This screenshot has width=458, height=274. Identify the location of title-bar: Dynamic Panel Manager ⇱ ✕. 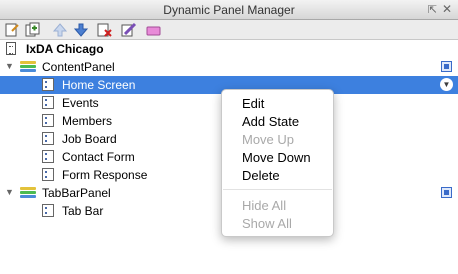
(229, 10).